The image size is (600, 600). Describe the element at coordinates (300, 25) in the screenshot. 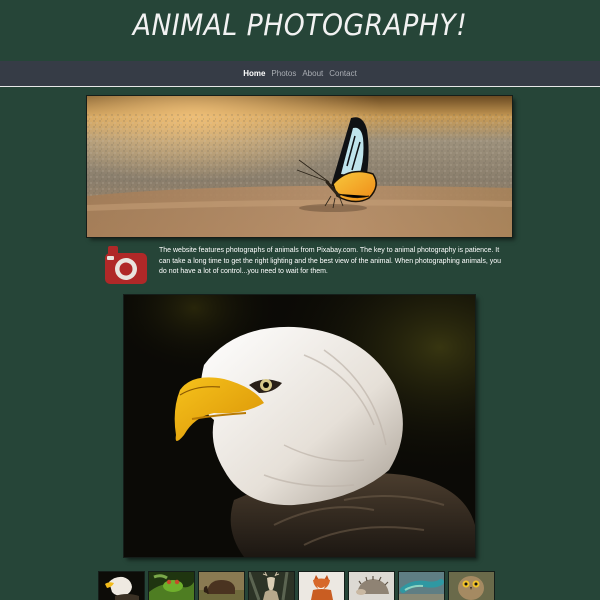

I see `site-title: ANIMAL PHOTOGRAPHY!` at that location.